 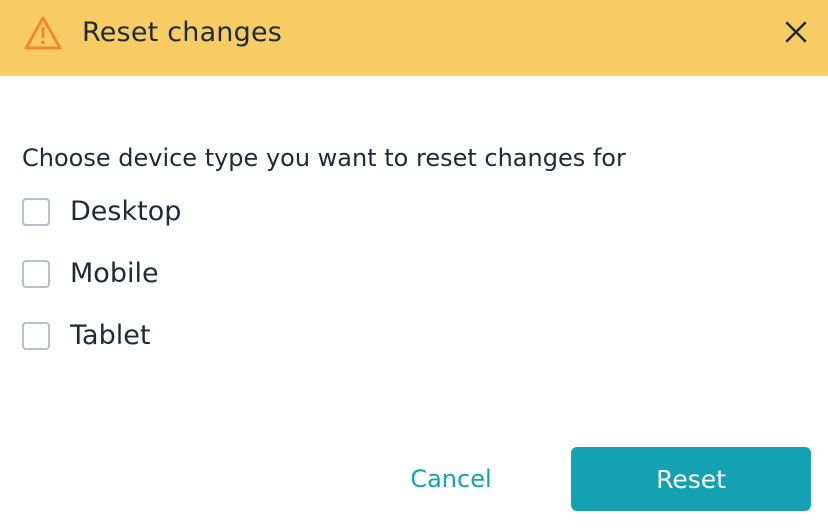 I want to click on option-label: Tablet, so click(x=110, y=335).